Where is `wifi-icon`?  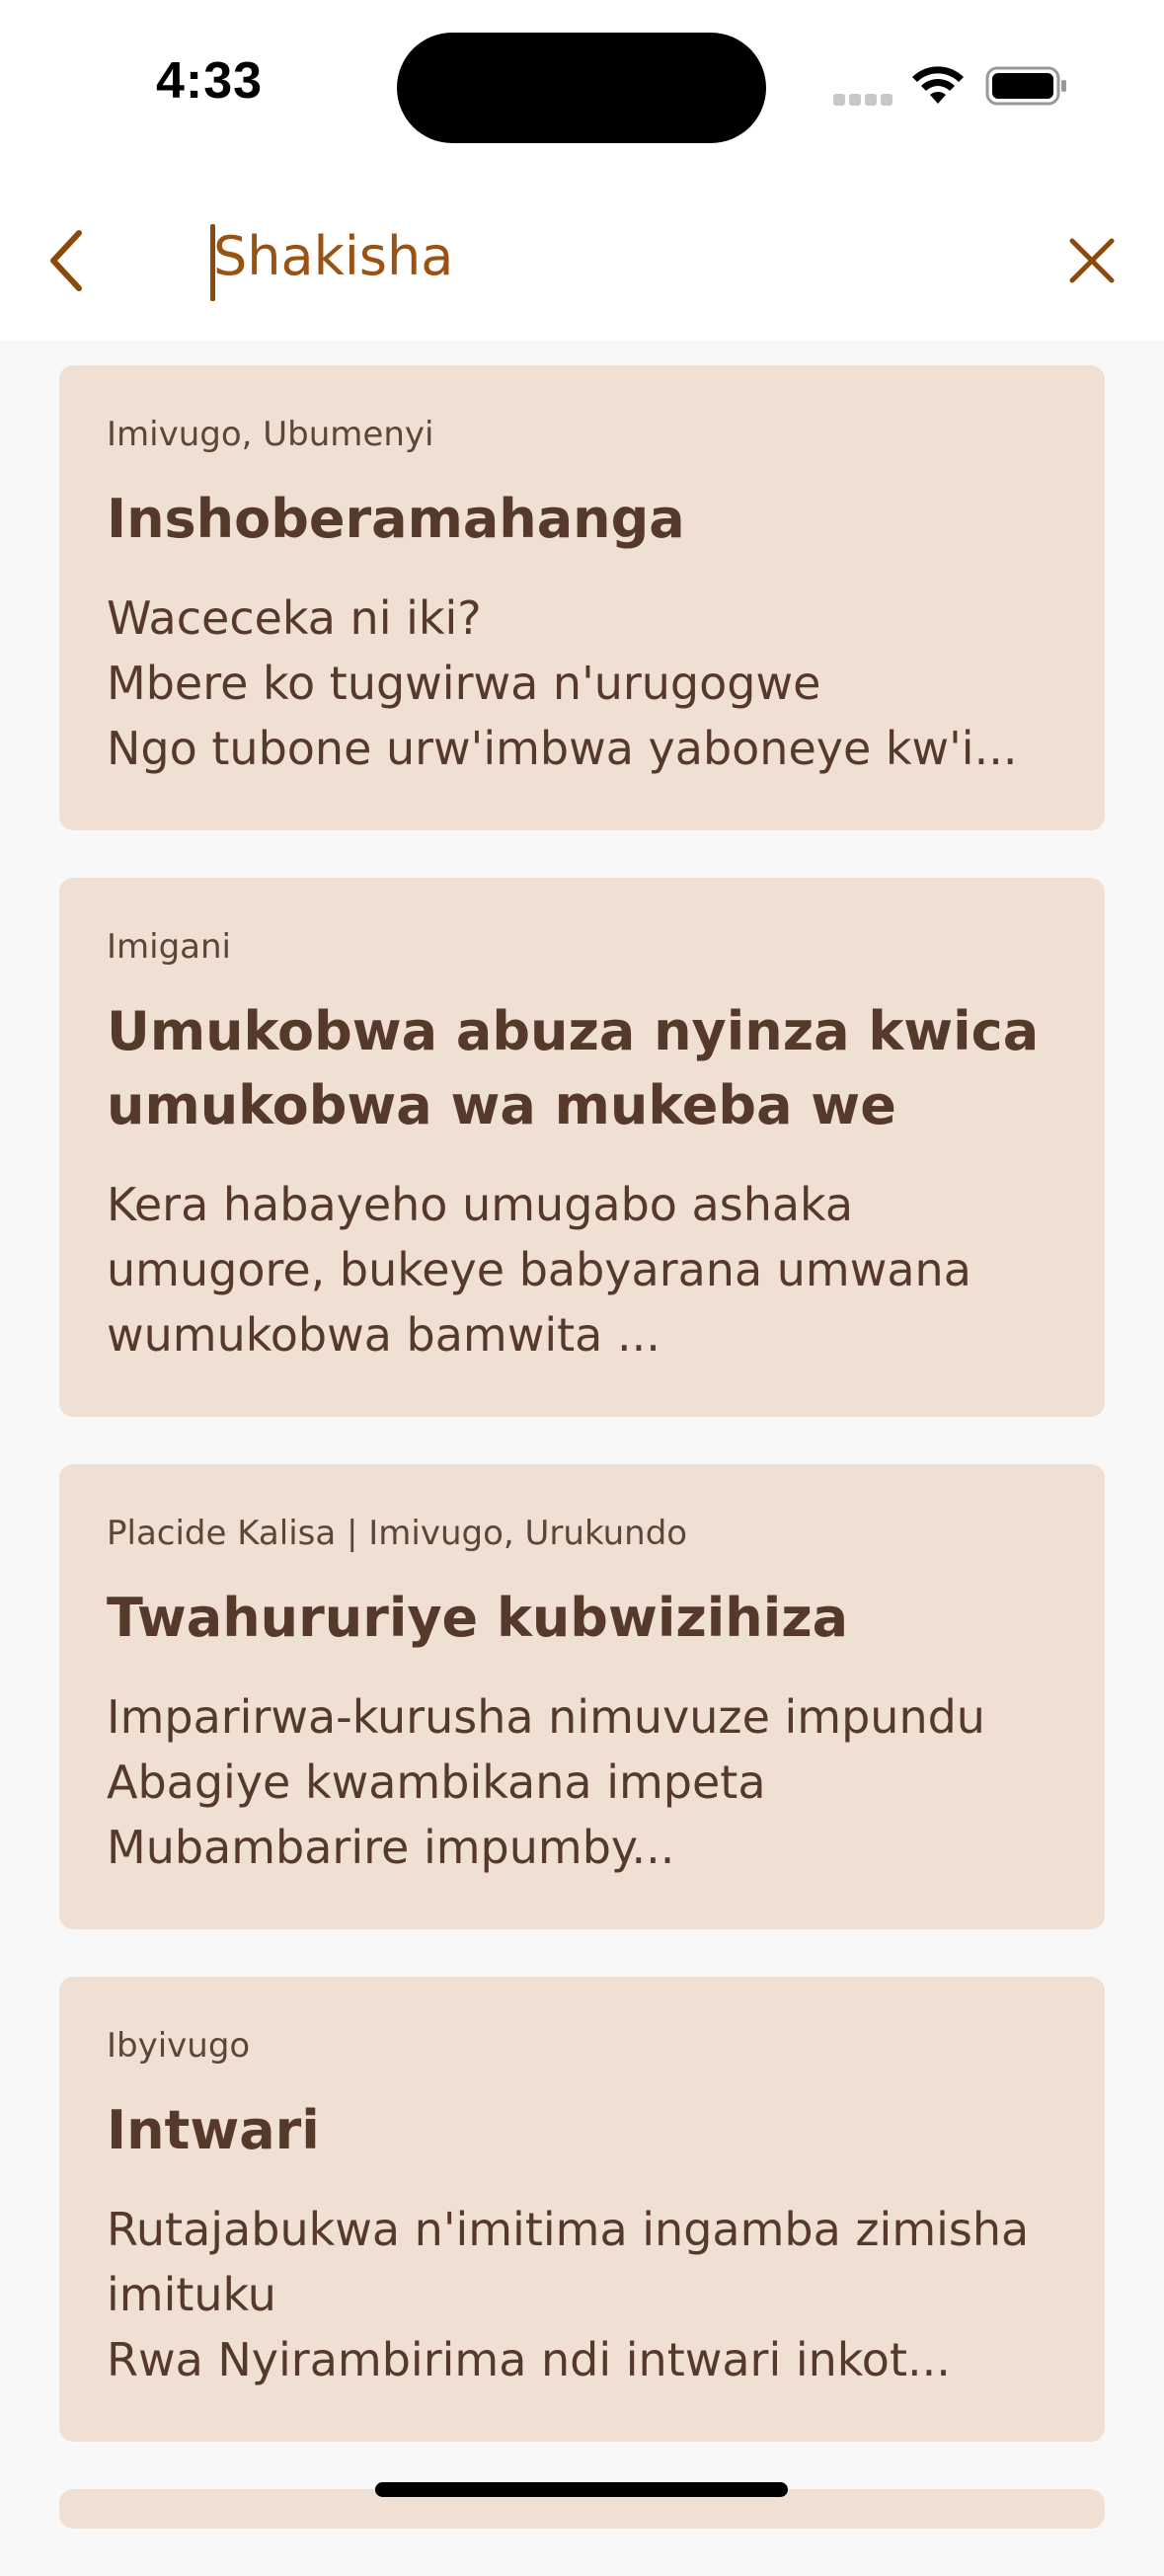 wifi-icon is located at coordinates (938, 85).